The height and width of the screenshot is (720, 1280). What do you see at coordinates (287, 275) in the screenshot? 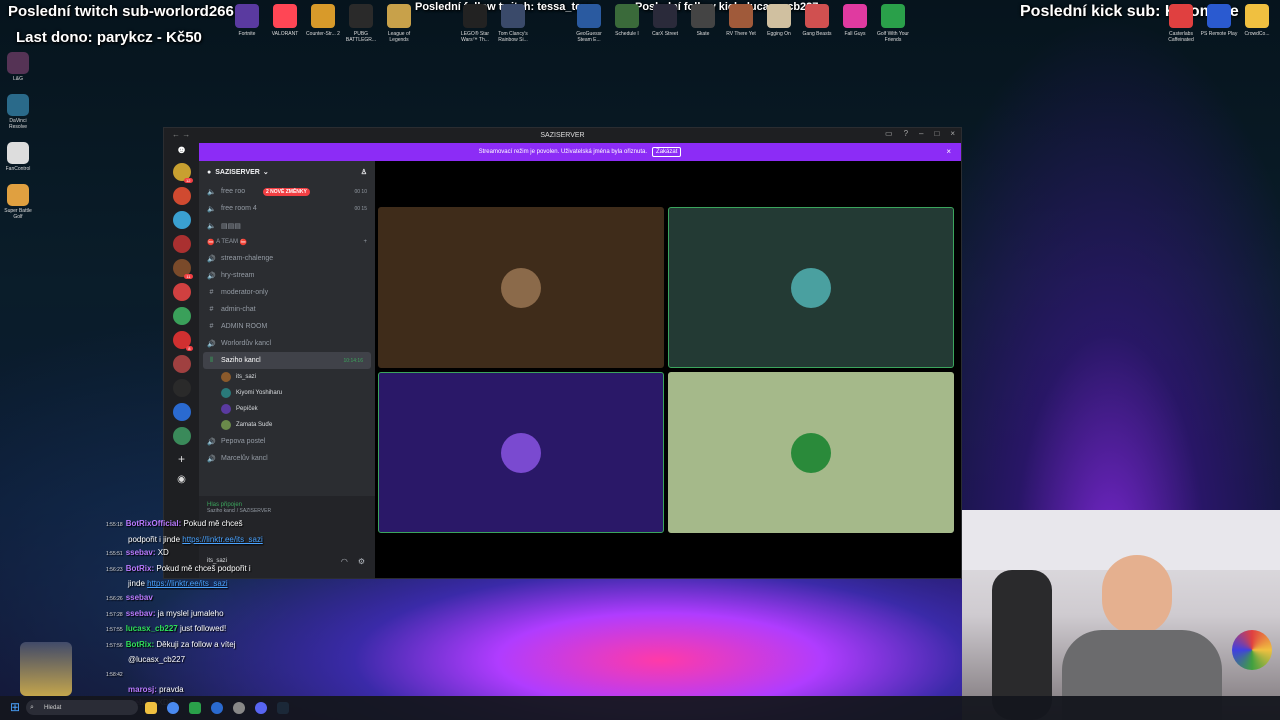
I see `channel-item: 🔊 hry-stream` at bounding box center [287, 275].